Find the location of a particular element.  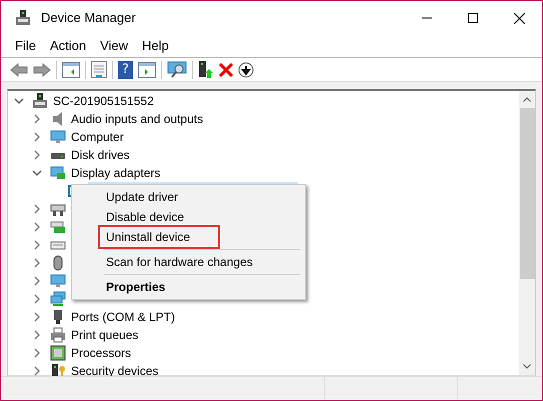

scrollbar-thumb is located at coordinates (527, 193).